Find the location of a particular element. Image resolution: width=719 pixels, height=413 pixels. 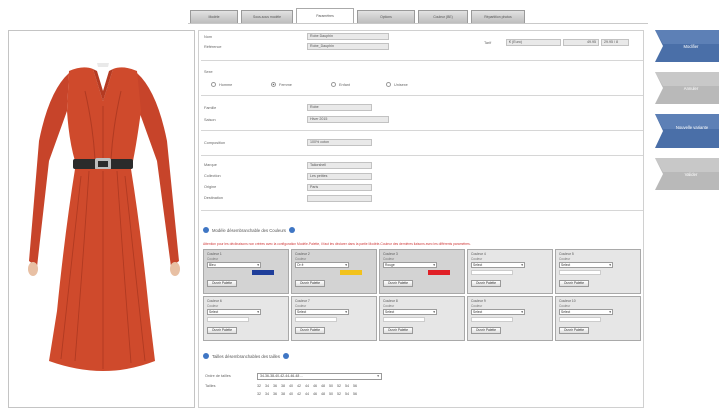

modifier-button: Modifier is located at coordinates (687, 46).